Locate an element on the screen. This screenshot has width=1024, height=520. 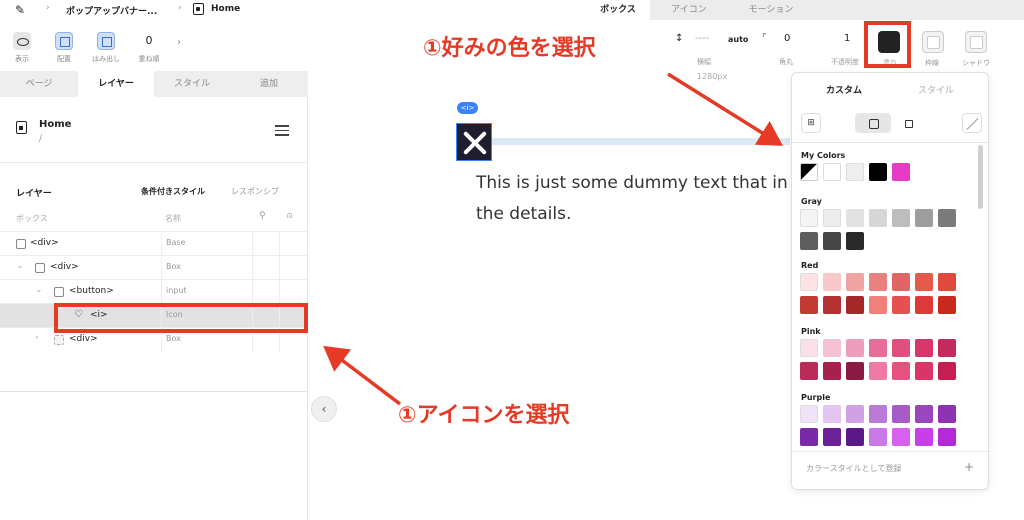
grid-icon: ⊞ is located at coordinates (811, 123).